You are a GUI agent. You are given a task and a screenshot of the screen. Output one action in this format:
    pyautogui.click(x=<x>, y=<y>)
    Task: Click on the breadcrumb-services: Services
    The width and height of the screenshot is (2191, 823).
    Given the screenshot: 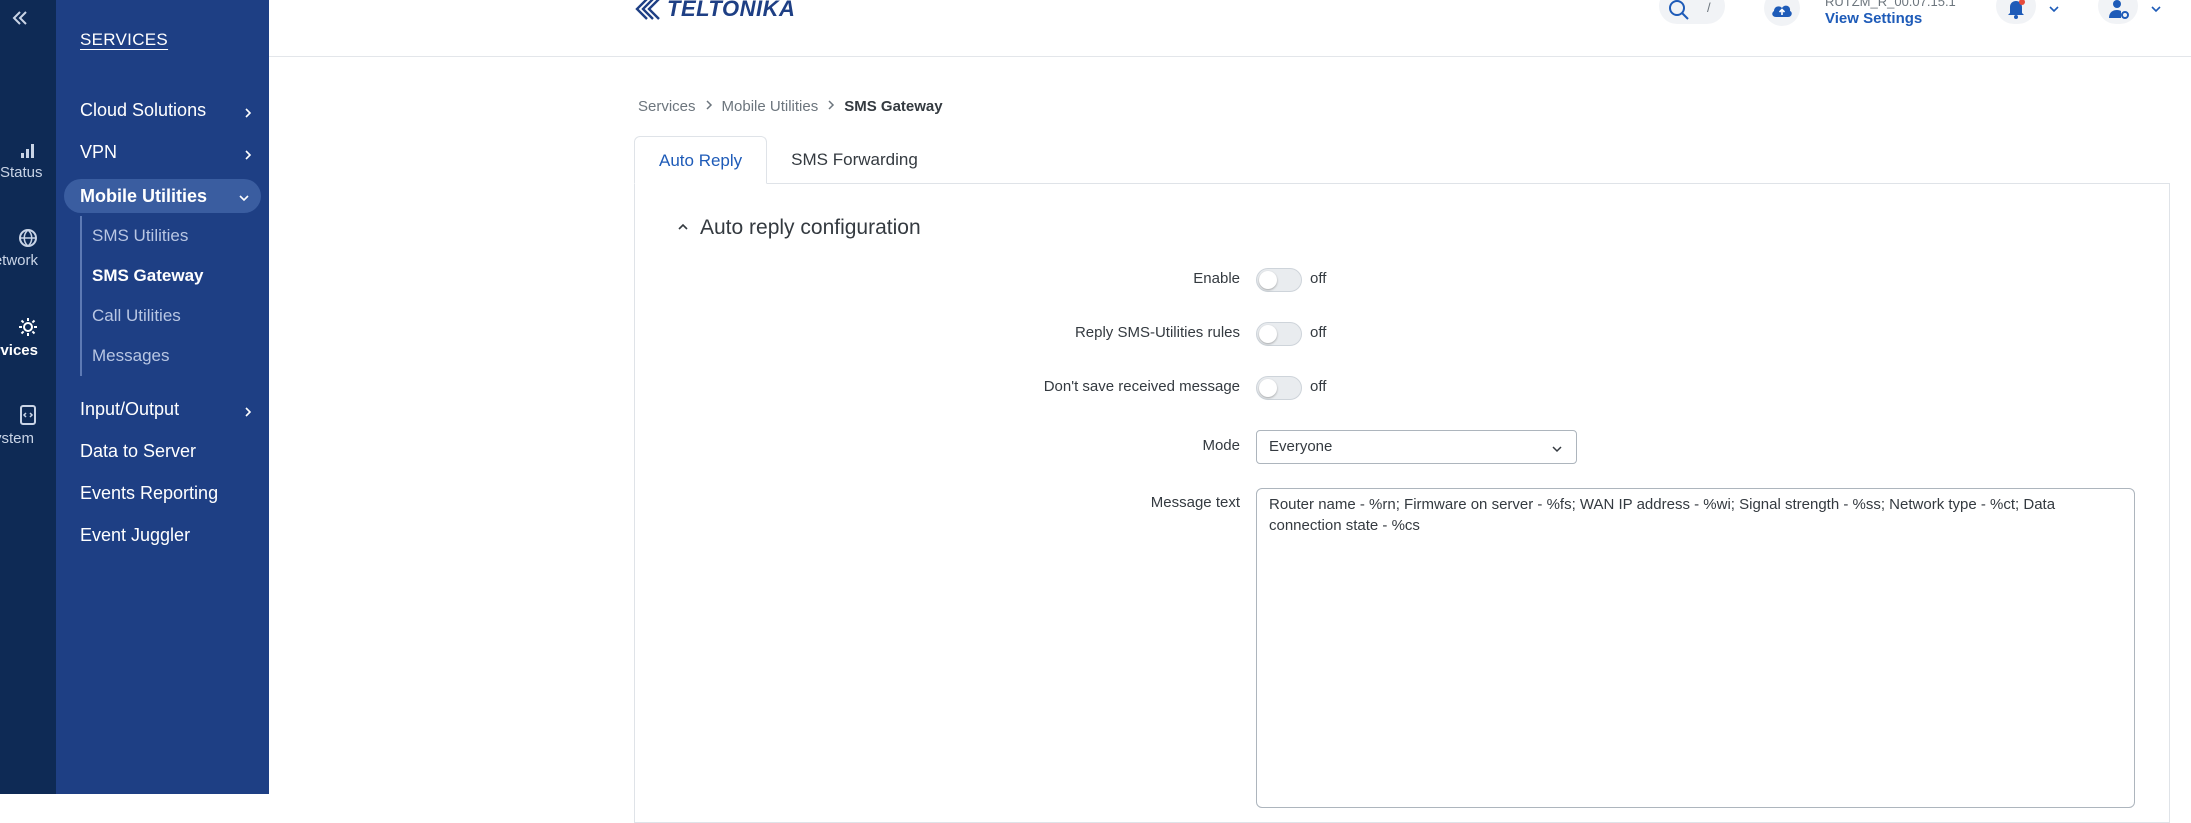 What is the action you would take?
    pyautogui.click(x=667, y=106)
    